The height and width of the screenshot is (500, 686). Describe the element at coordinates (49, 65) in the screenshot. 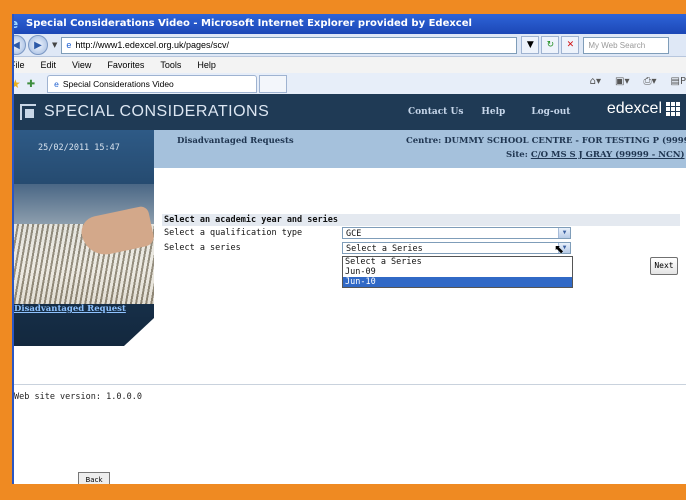

I see `menu-edit: Edit` at that location.